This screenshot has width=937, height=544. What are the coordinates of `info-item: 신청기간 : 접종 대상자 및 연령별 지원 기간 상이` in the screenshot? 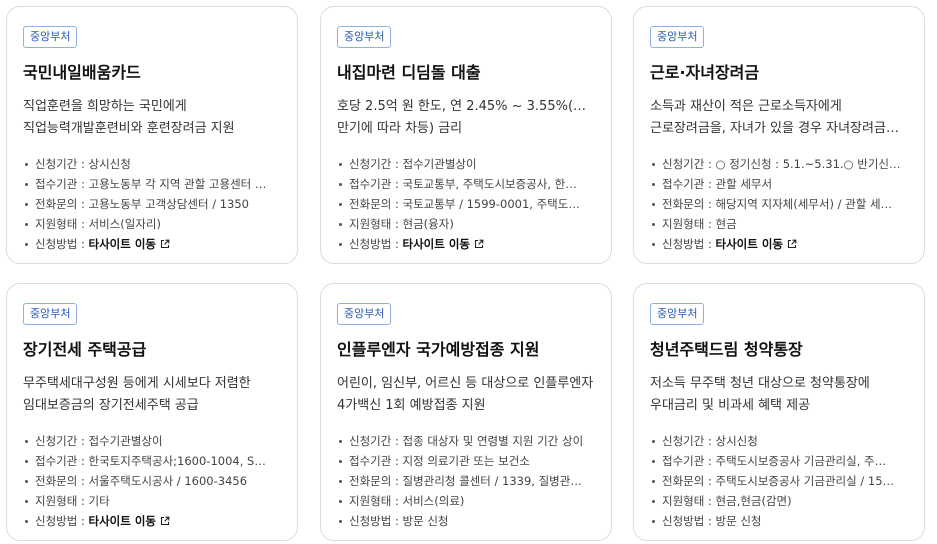 It's located at (466, 441).